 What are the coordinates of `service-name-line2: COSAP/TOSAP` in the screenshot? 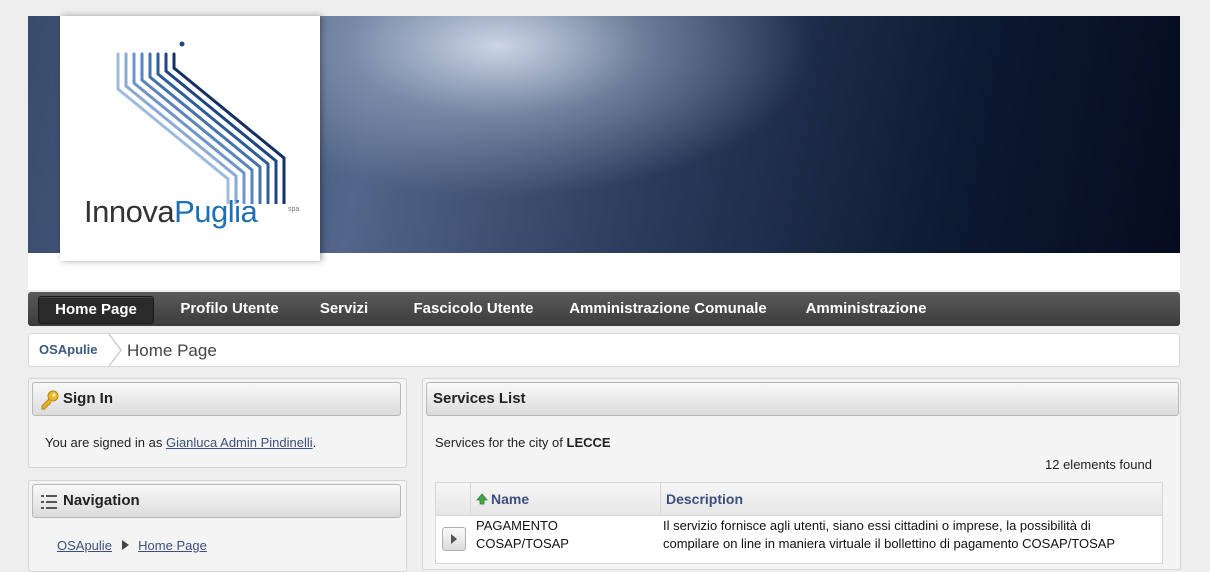 It's located at (522, 543).